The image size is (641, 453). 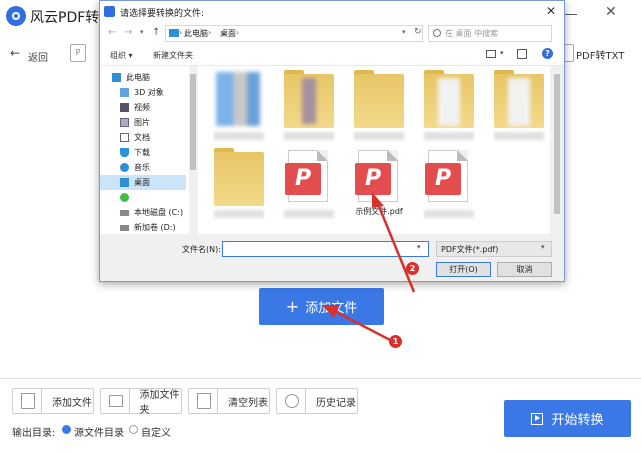 I want to click on files-scroll-thumb, so click(x=557, y=144).